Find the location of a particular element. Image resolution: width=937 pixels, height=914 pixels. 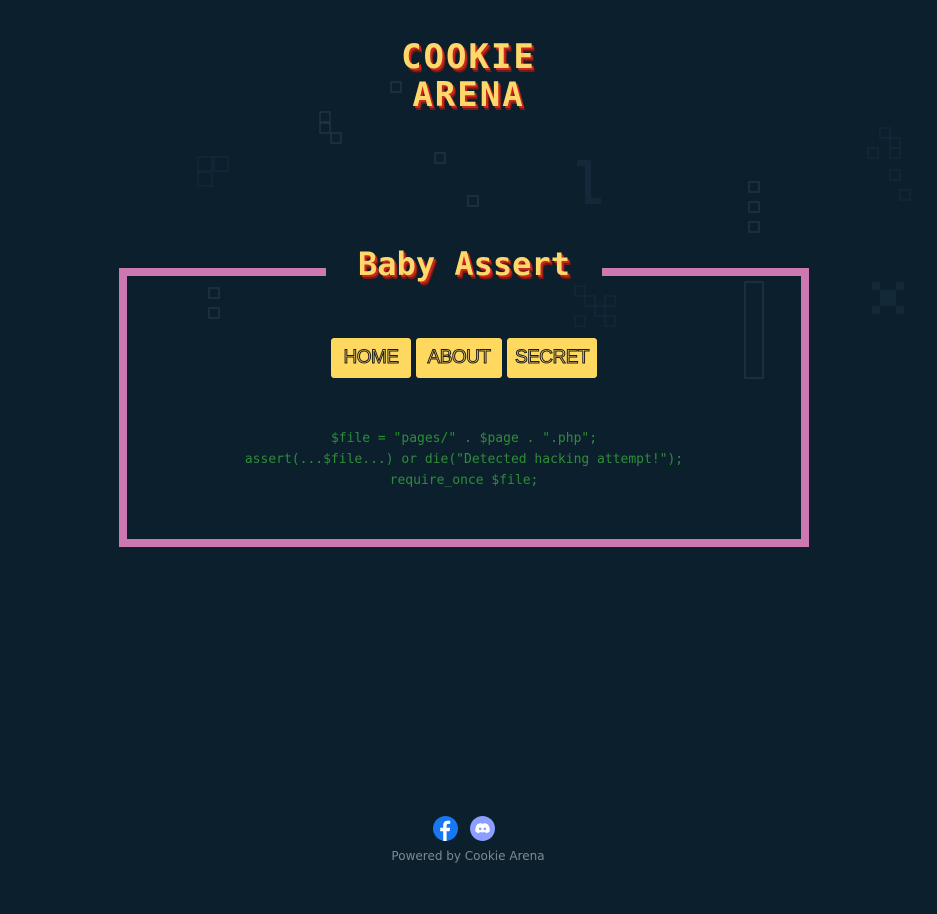

challenge-title: Baby Assert is located at coordinates (464, 264).